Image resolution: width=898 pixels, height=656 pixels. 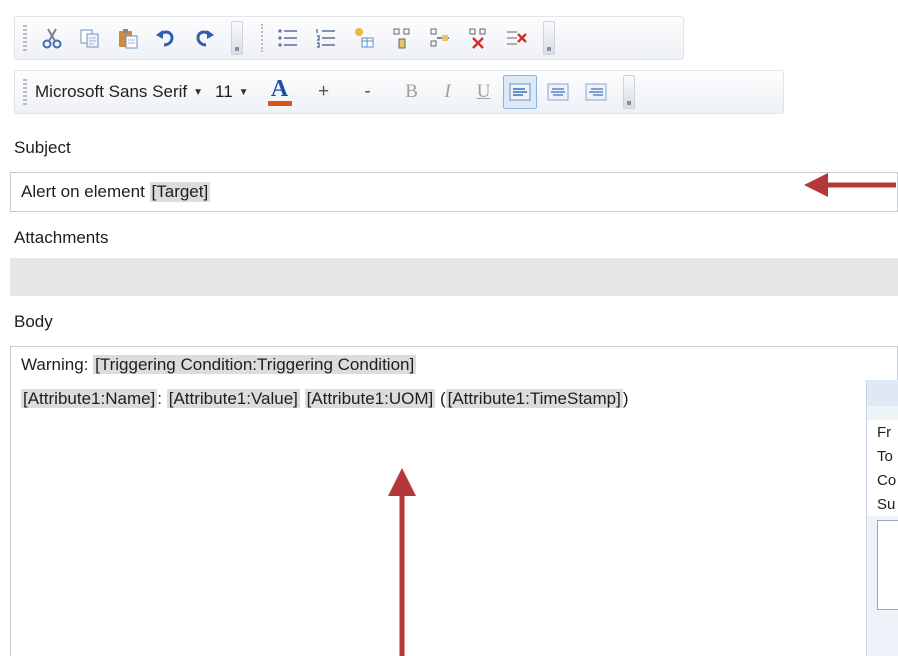 I want to click on undo-icon, so click(x=165, y=38).